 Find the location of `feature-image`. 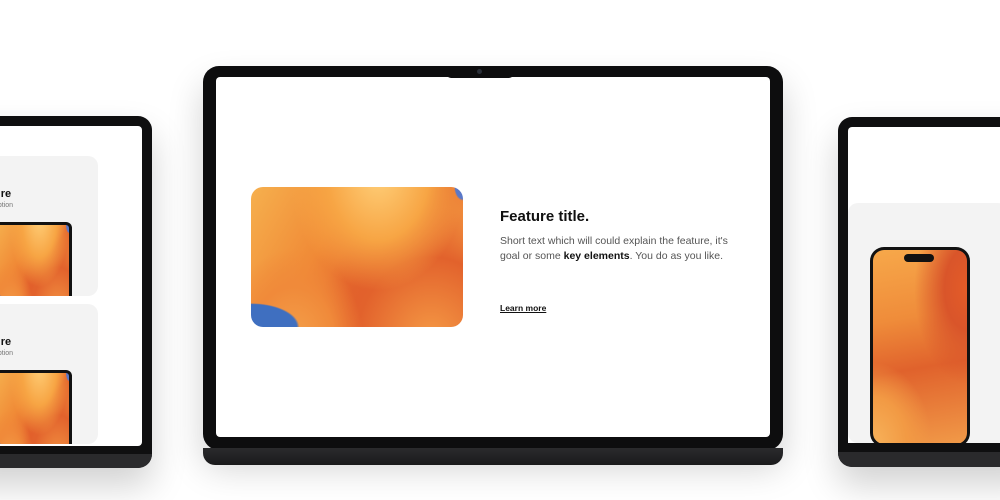

feature-image is located at coordinates (357, 257).